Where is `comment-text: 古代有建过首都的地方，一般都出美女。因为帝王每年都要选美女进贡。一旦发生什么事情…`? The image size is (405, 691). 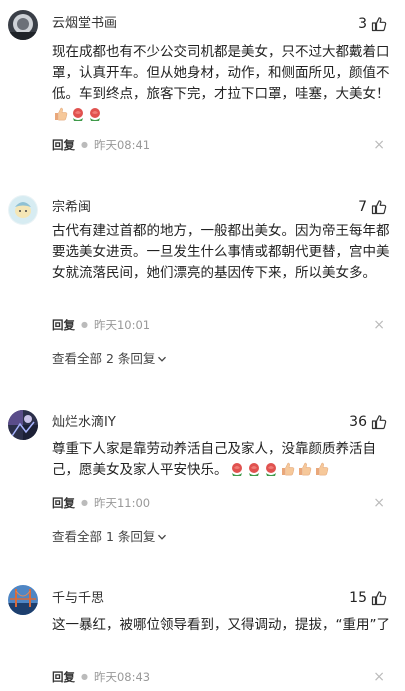
comment-text: 古代有建过首都的地方，一般都出美女。因为帝王每年都要选美女进贡。一旦发生什么事情… is located at coordinates (221, 252).